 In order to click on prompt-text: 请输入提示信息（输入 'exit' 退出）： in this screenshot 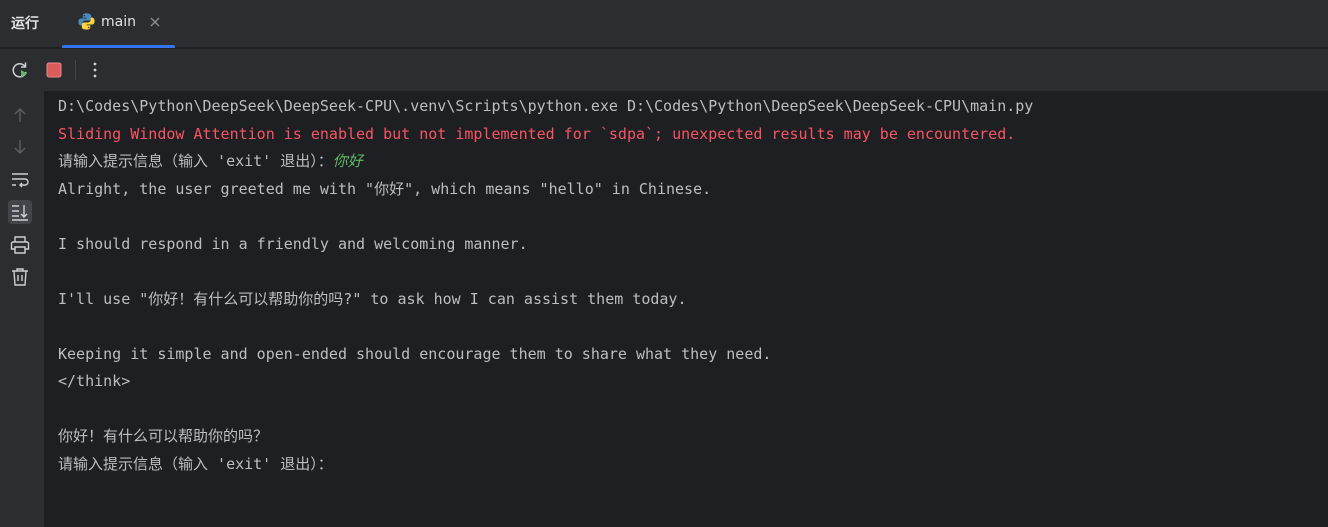, I will do `click(195, 161)`.